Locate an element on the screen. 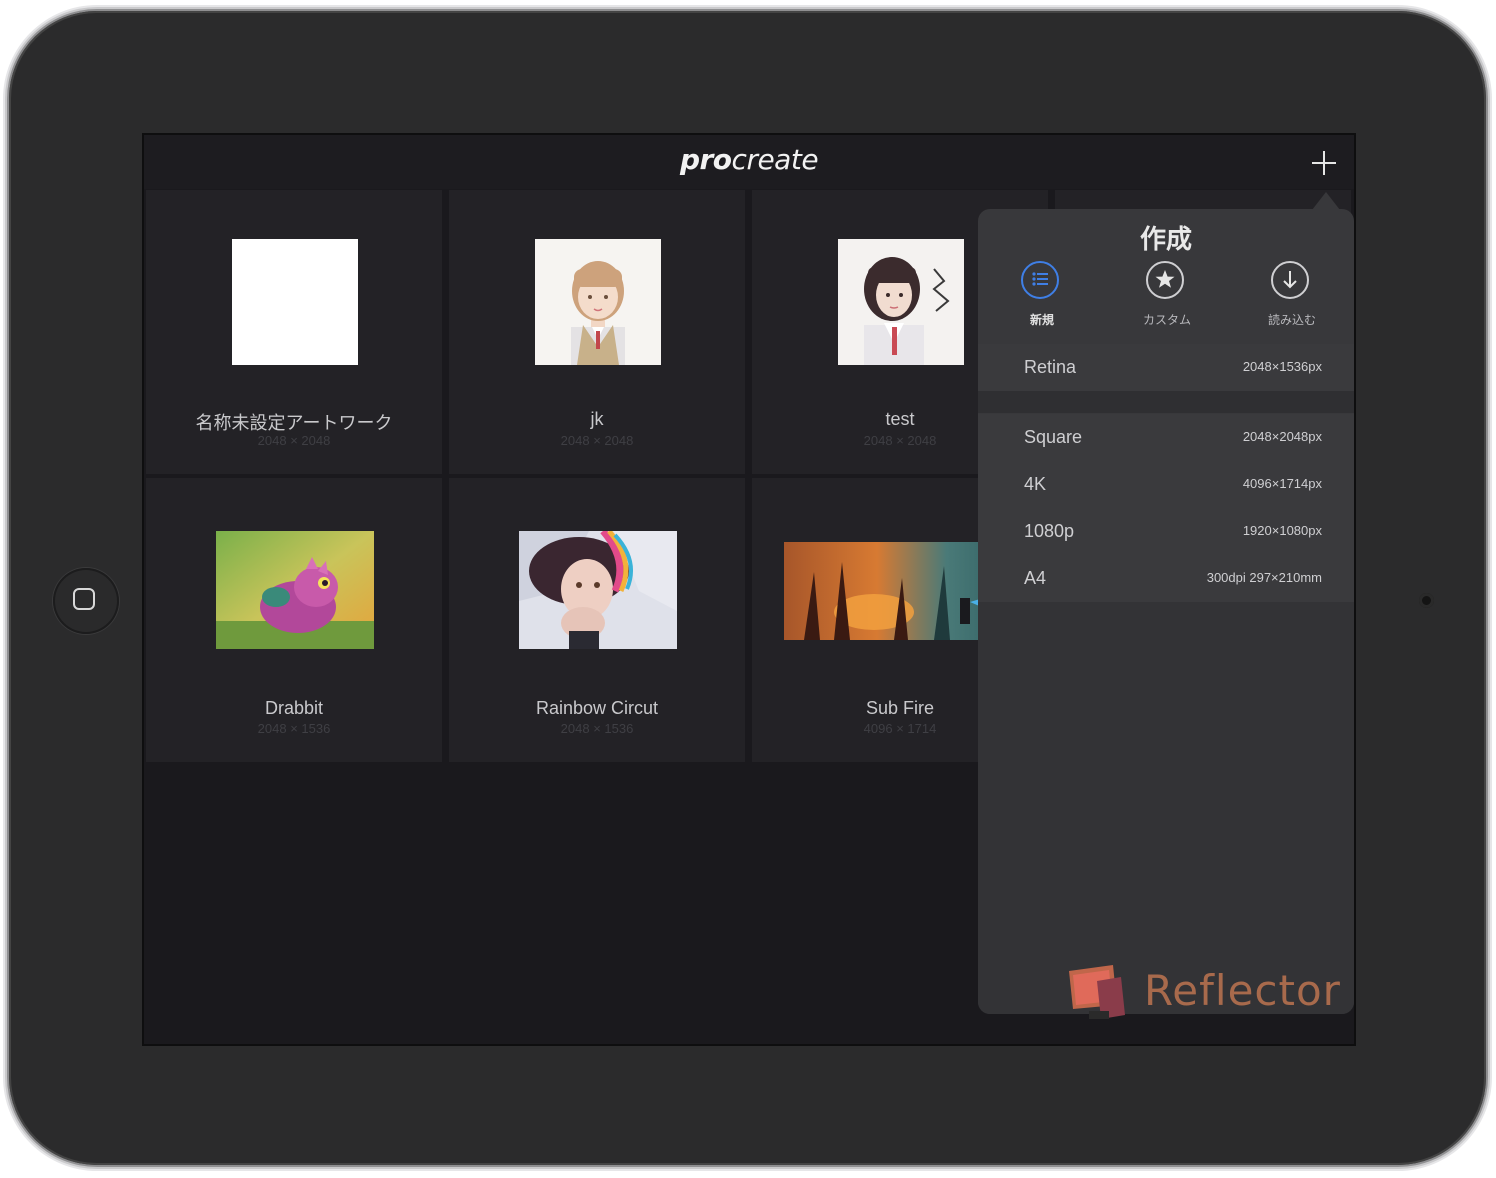  artwork-title: jk is located at coordinates (597, 419).